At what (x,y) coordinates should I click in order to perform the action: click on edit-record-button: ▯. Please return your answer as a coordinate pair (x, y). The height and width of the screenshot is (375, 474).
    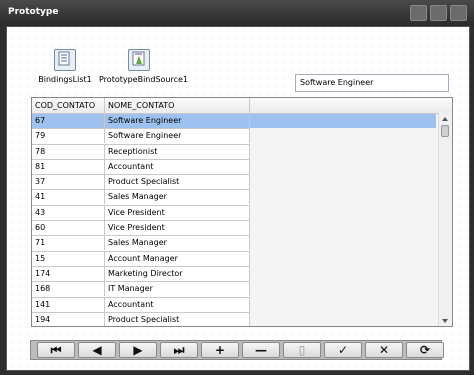
    Looking at the image, I should click on (302, 350).